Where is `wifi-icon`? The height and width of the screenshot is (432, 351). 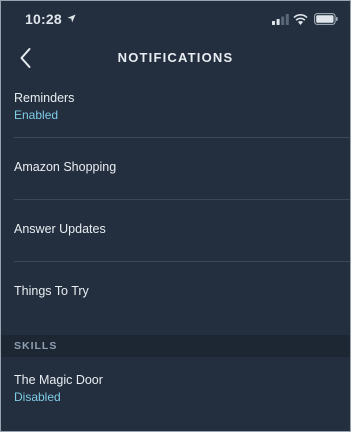 wifi-icon is located at coordinates (300, 19).